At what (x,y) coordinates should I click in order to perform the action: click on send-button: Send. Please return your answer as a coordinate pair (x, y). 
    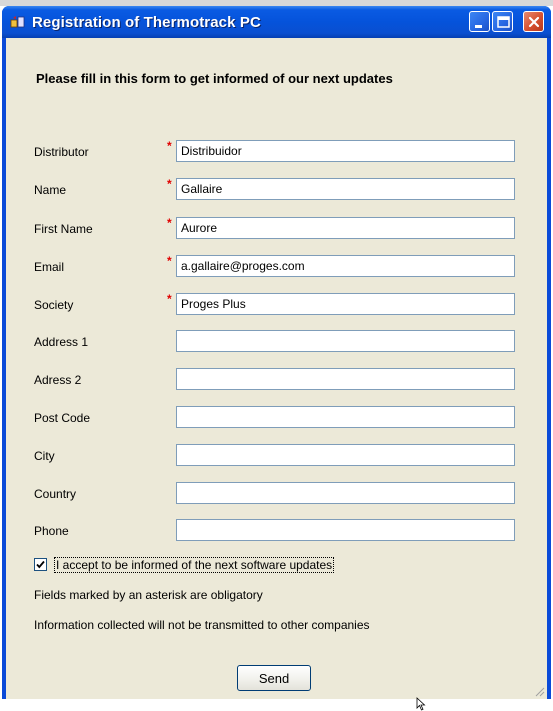
    Looking at the image, I should click on (274, 678).